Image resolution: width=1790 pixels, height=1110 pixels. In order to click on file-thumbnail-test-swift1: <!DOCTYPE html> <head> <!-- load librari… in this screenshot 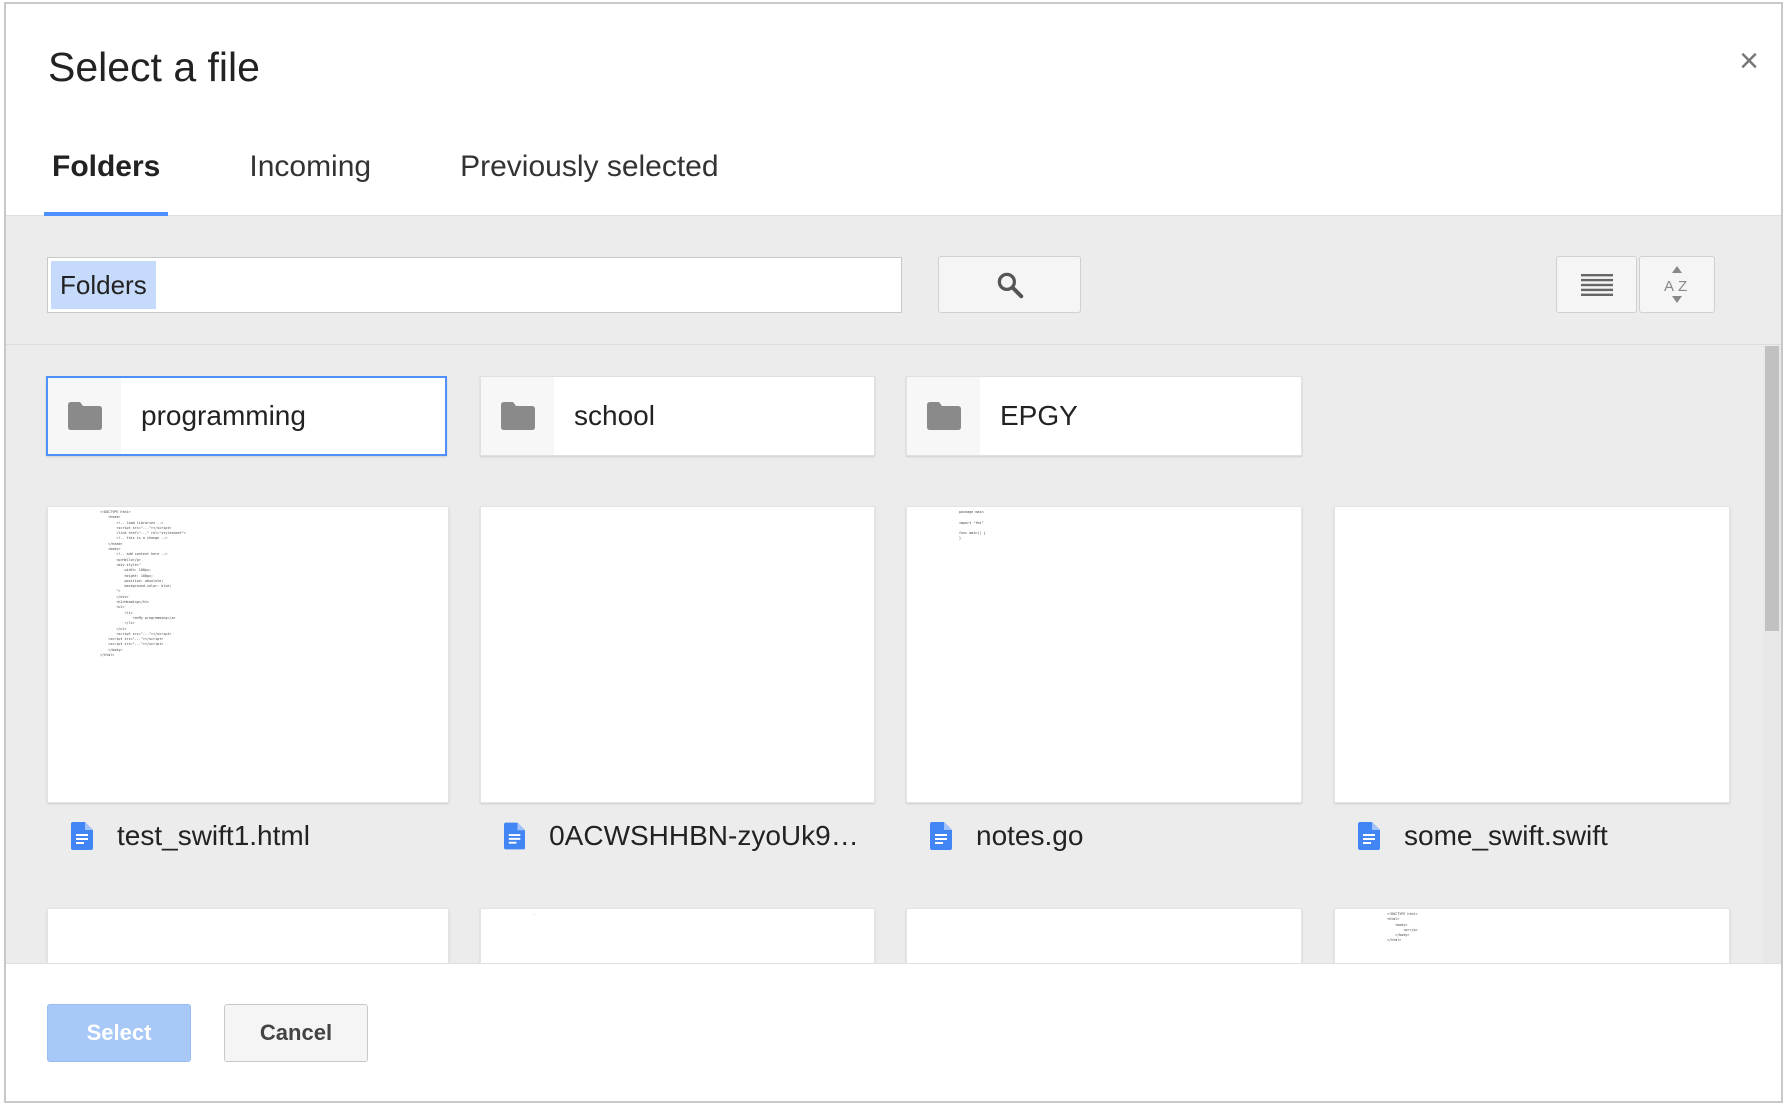, I will do `click(248, 654)`.